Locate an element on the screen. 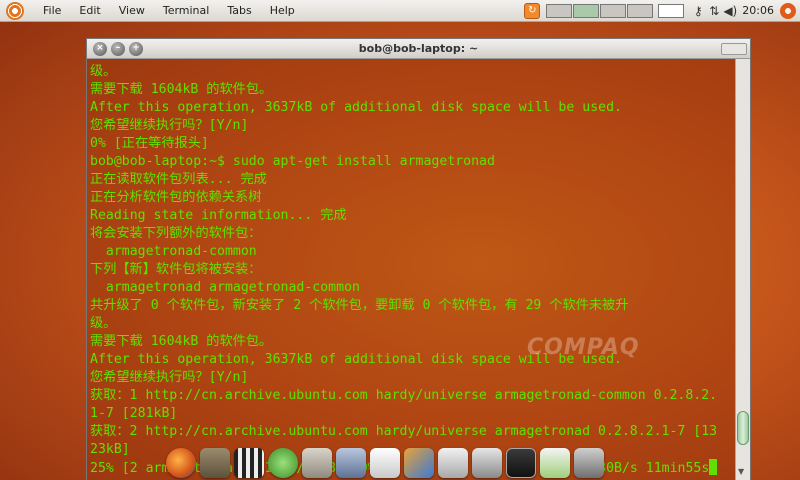 The width and height of the screenshot is (800, 480). gimp-icon is located at coordinates (215, 463).